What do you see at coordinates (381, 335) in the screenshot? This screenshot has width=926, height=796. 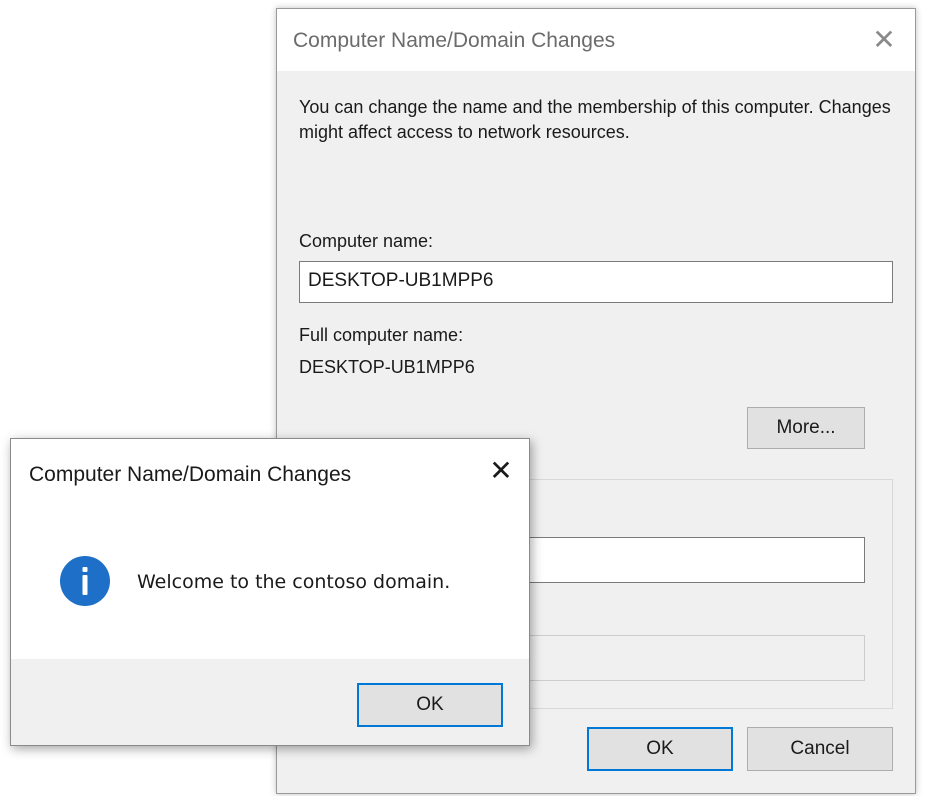 I see `full-computer-name-label: Full computer name:` at bounding box center [381, 335].